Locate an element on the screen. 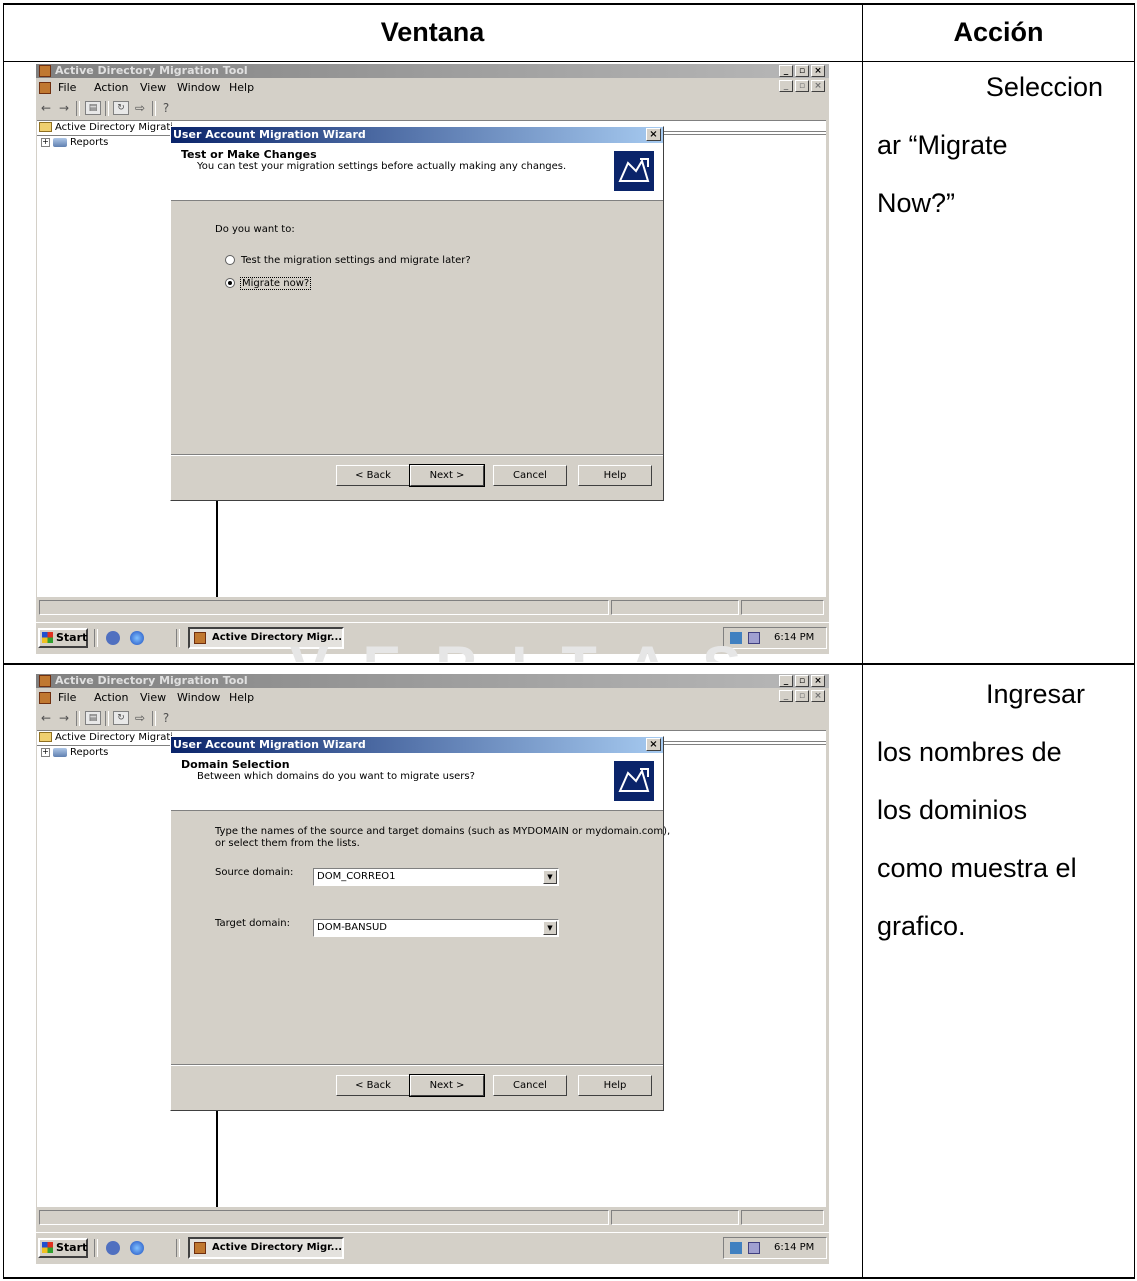  quicklaunch-separator is located at coordinates (96, 638).